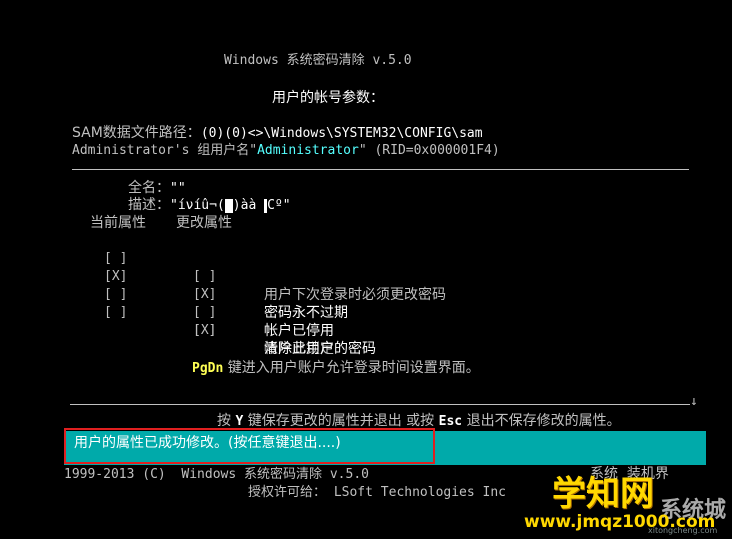  Describe the element at coordinates (366, 267) in the screenshot. I see `attr-row-must-change: [ ] [ ] 用户下次登录时必须更改密码` at that location.